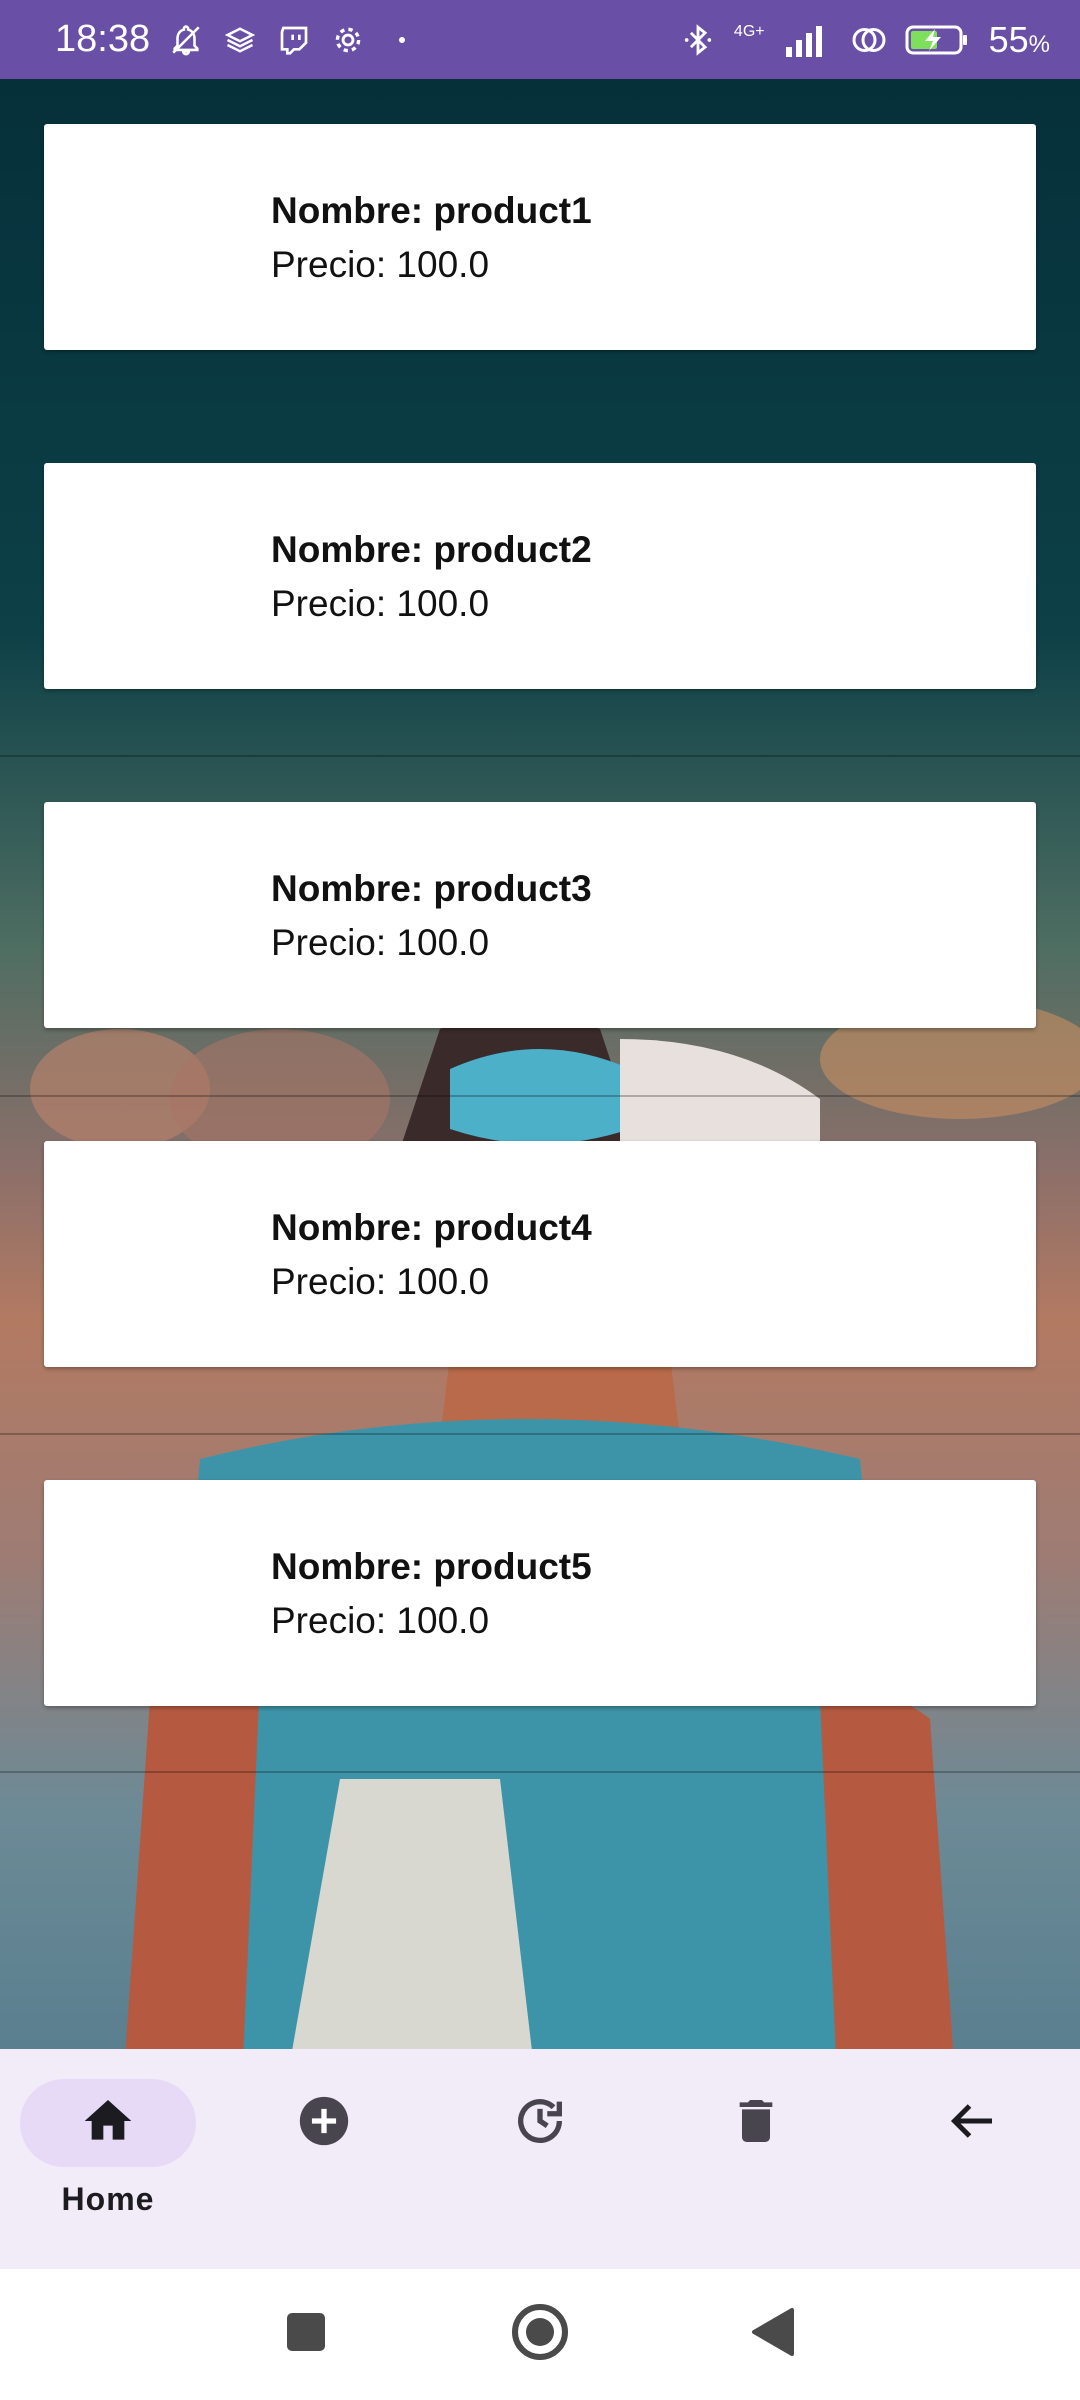 This screenshot has height=2400, width=1080. I want to click on layers-icon, so click(240, 40).